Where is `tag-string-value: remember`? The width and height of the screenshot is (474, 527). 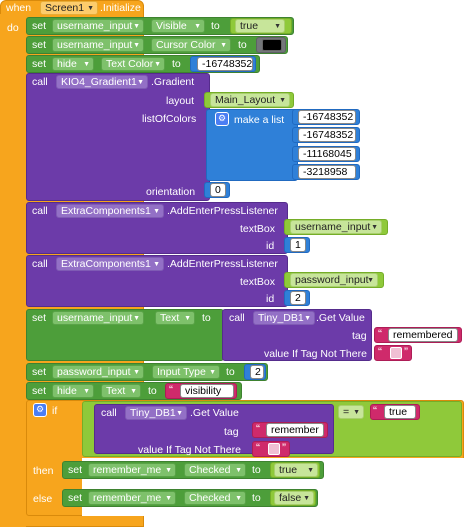
tag-string-value: remember is located at coordinates (295, 430).